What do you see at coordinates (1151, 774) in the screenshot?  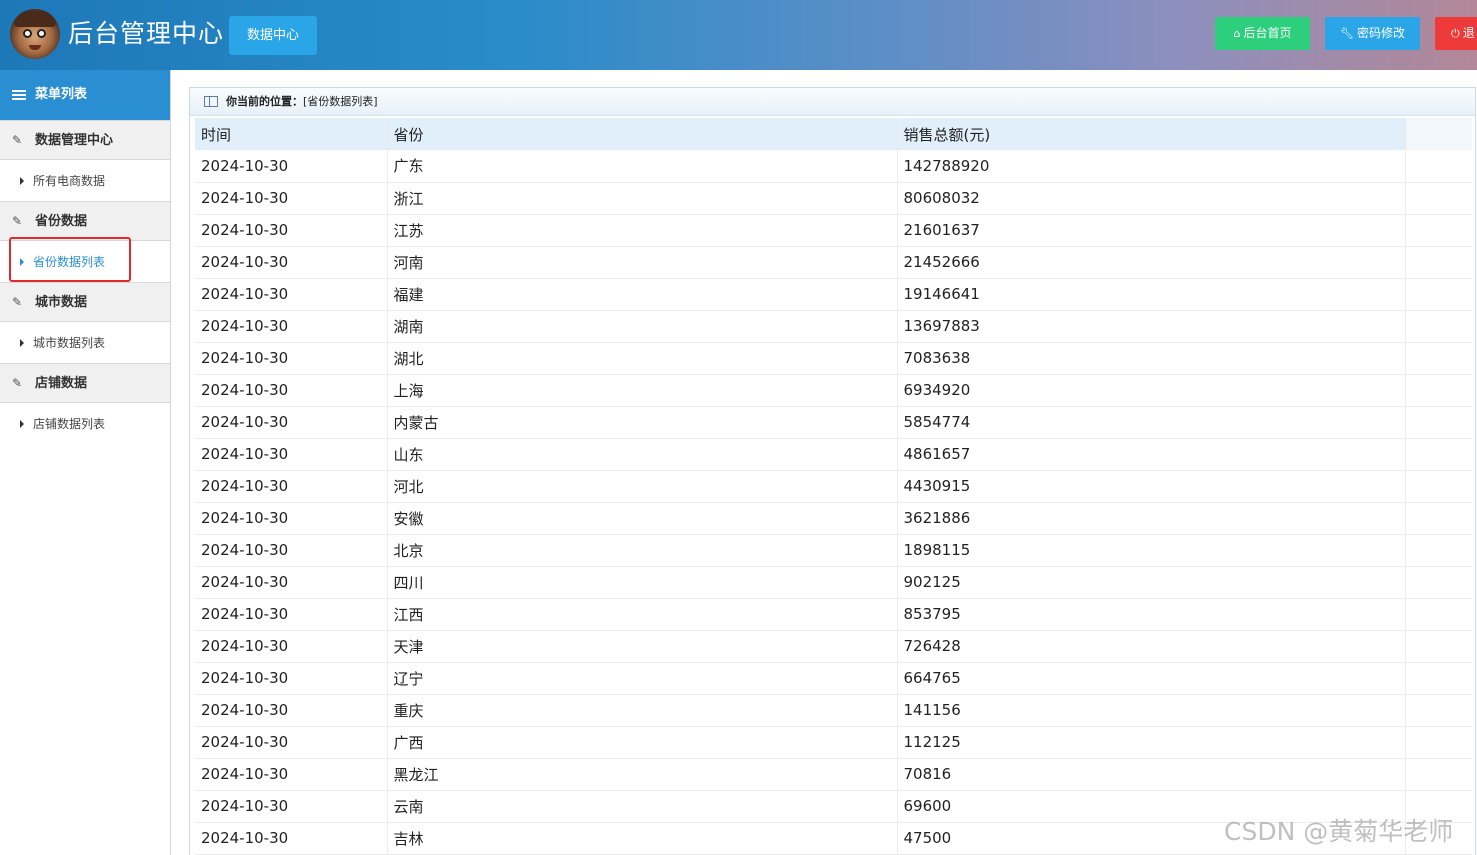 I see `cell-sales-total: 70816` at bounding box center [1151, 774].